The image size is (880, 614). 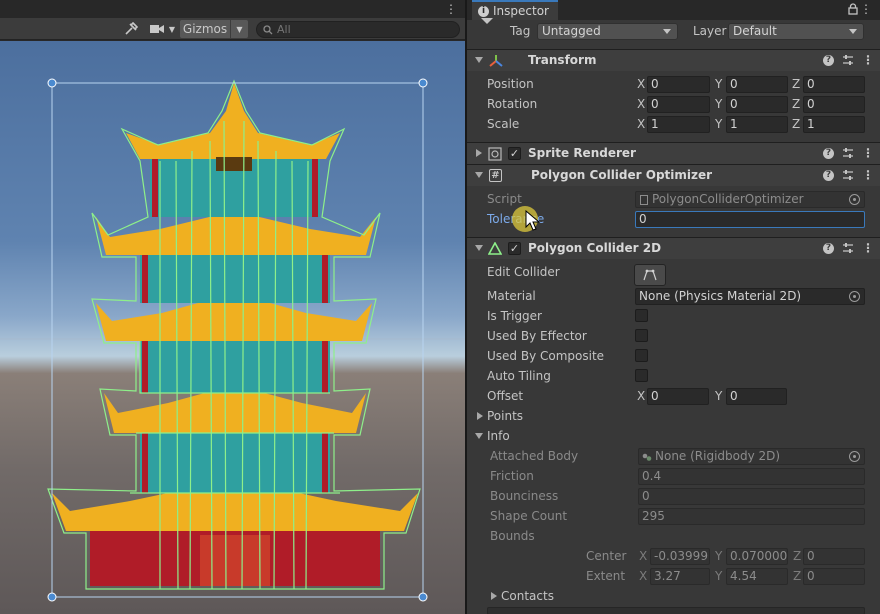 What do you see at coordinates (512, 104) in the screenshot?
I see `rotation-label: Rotation` at bounding box center [512, 104].